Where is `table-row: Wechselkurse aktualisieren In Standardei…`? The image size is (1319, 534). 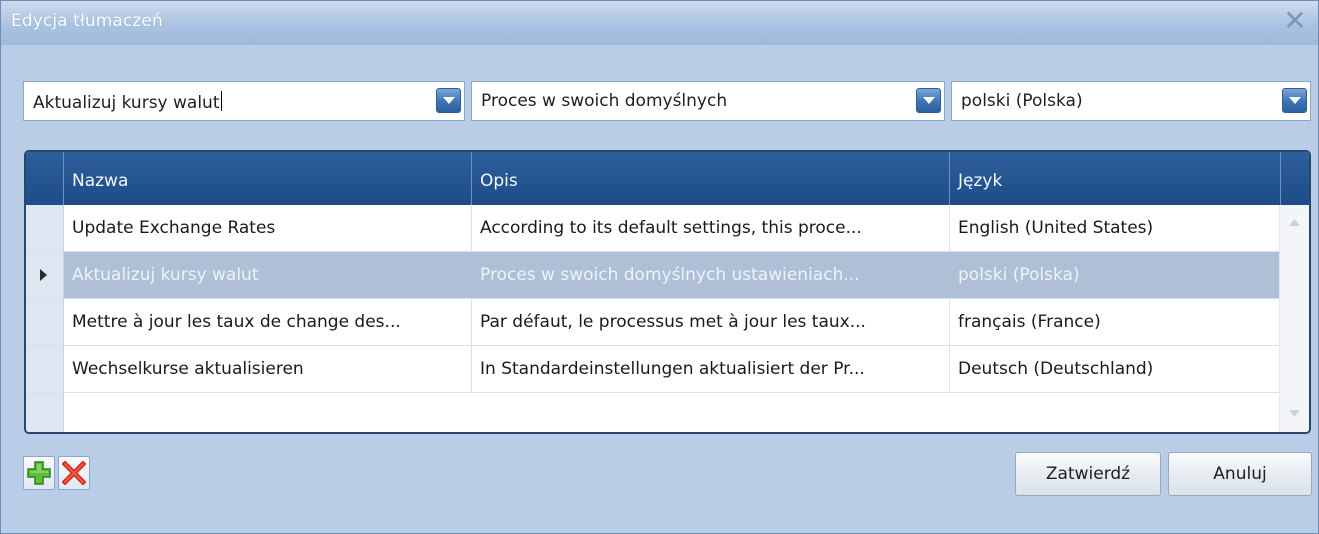 table-row: Wechselkurse aktualisieren In Standardei… is located at coordinates (667, 369).